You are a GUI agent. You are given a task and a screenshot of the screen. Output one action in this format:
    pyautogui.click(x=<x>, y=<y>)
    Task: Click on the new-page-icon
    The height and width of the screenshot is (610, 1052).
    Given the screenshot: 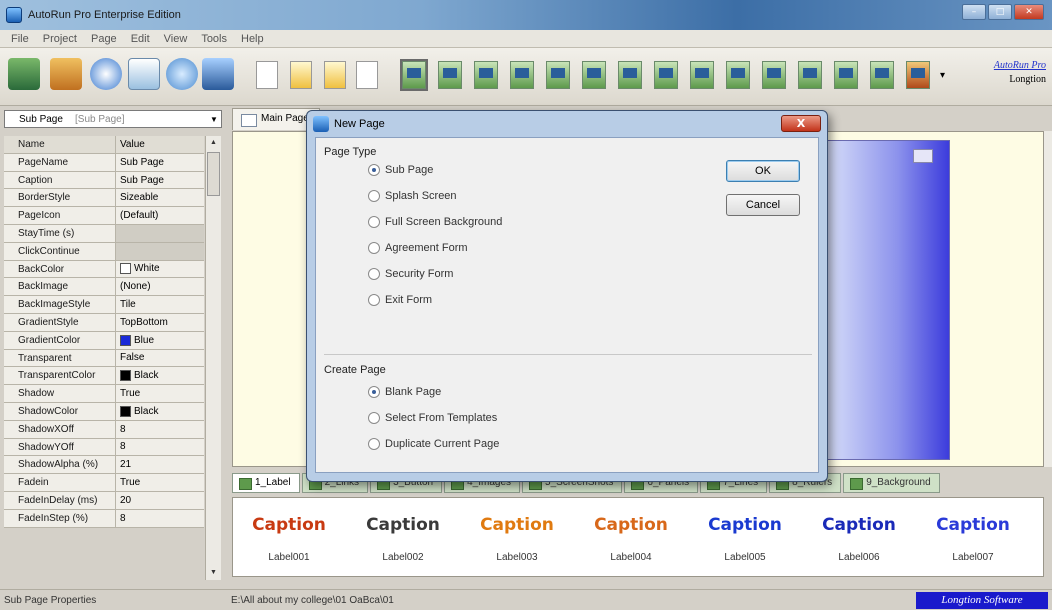 What is the action you would take?
    pyautogui.click(x=267, y=75)
    